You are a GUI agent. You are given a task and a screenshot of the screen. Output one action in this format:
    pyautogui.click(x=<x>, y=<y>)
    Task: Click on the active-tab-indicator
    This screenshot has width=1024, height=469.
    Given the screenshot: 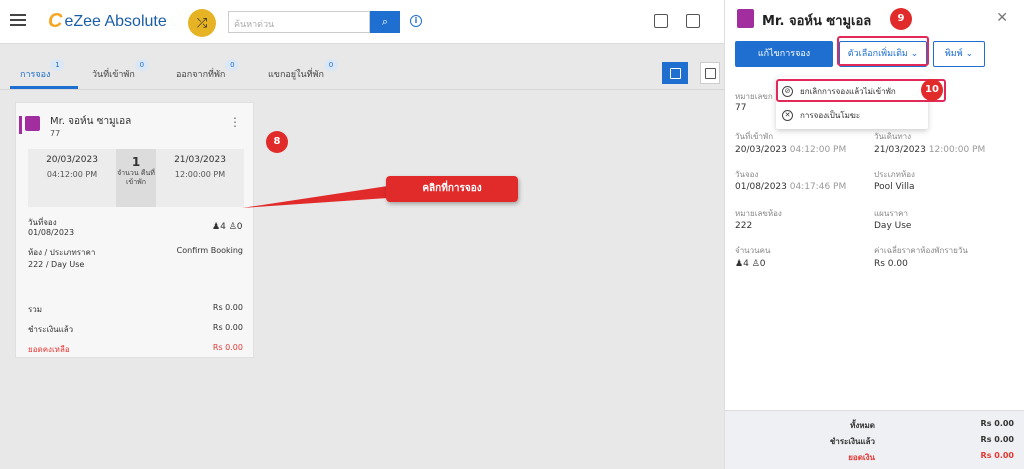 What is the action you would take?
    pyautogui.click(x=44, y=87)
    